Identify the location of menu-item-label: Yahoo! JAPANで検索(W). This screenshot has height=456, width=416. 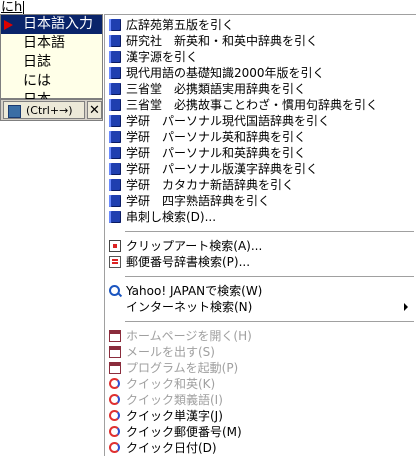
(194, 291).